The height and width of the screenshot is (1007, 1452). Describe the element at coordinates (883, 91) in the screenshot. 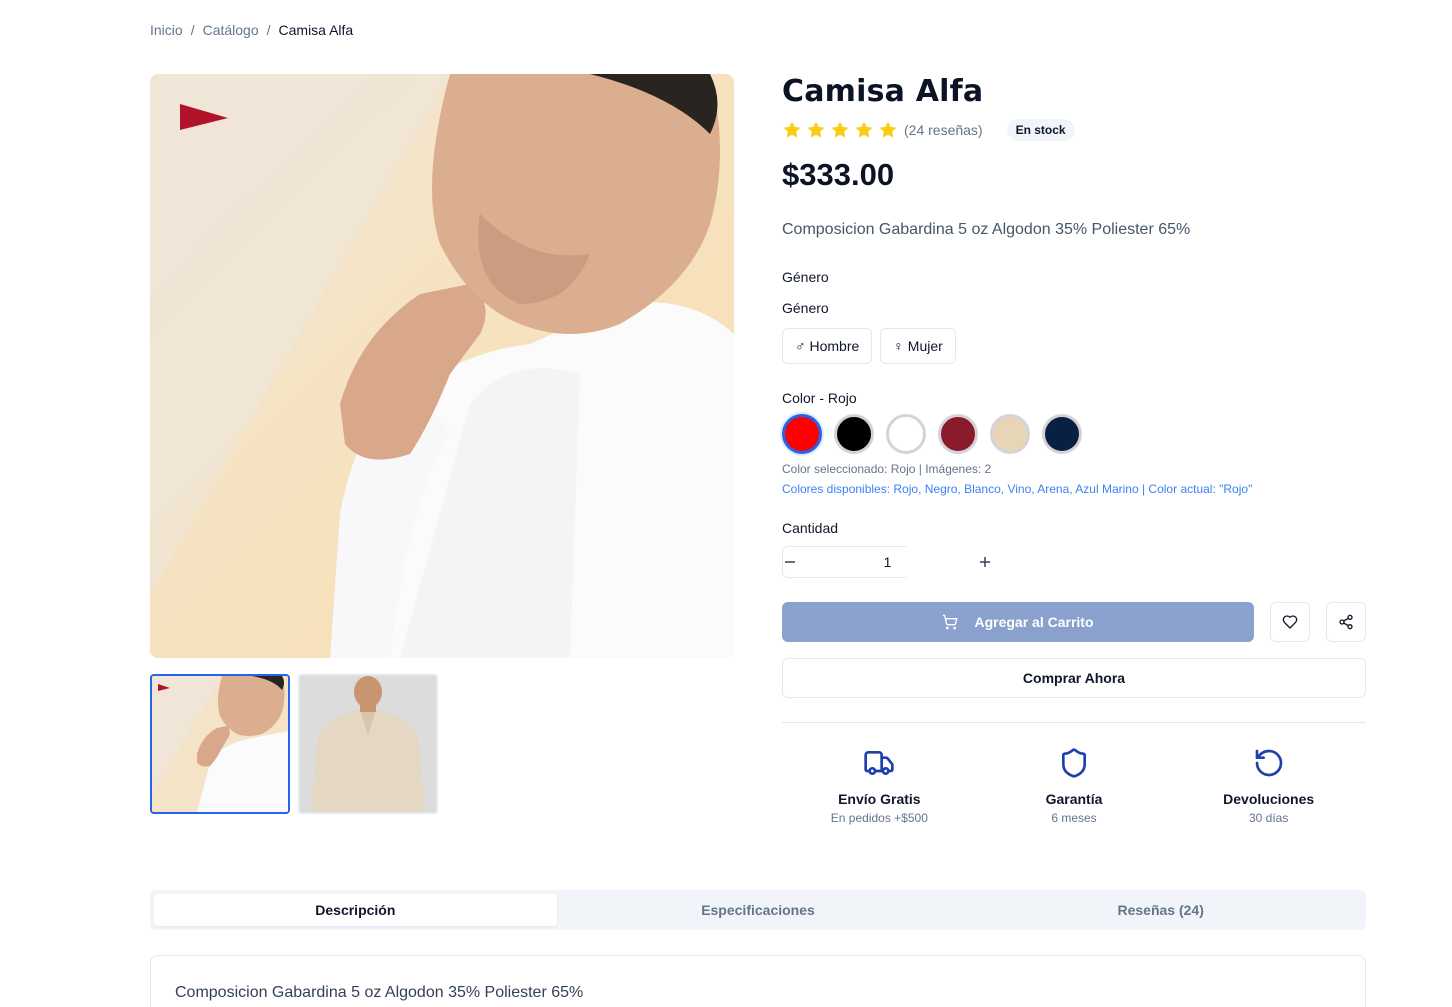

I see `product-title: Camisa Alfa` at that location.